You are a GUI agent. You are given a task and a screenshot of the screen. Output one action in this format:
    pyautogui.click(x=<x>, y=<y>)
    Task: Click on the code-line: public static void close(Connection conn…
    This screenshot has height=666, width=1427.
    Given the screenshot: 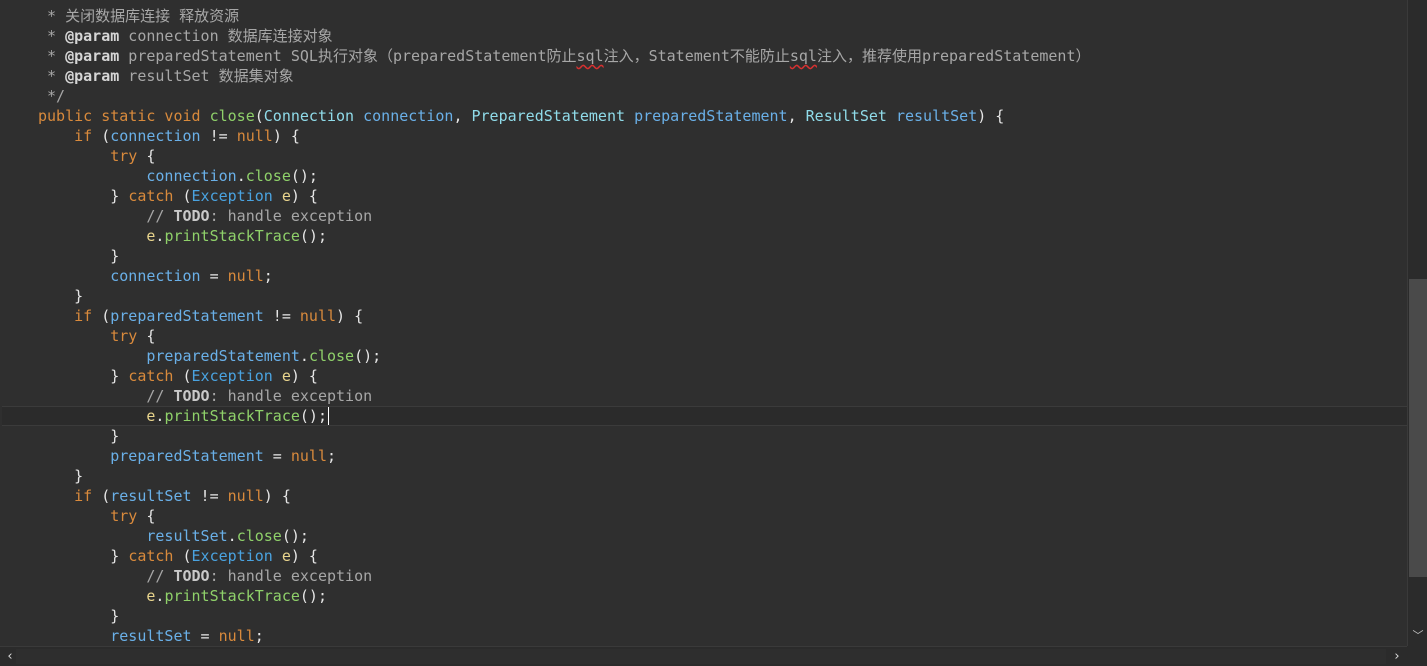 What is the action you would take?
    pyautogui.click(x=704, y=116)
    